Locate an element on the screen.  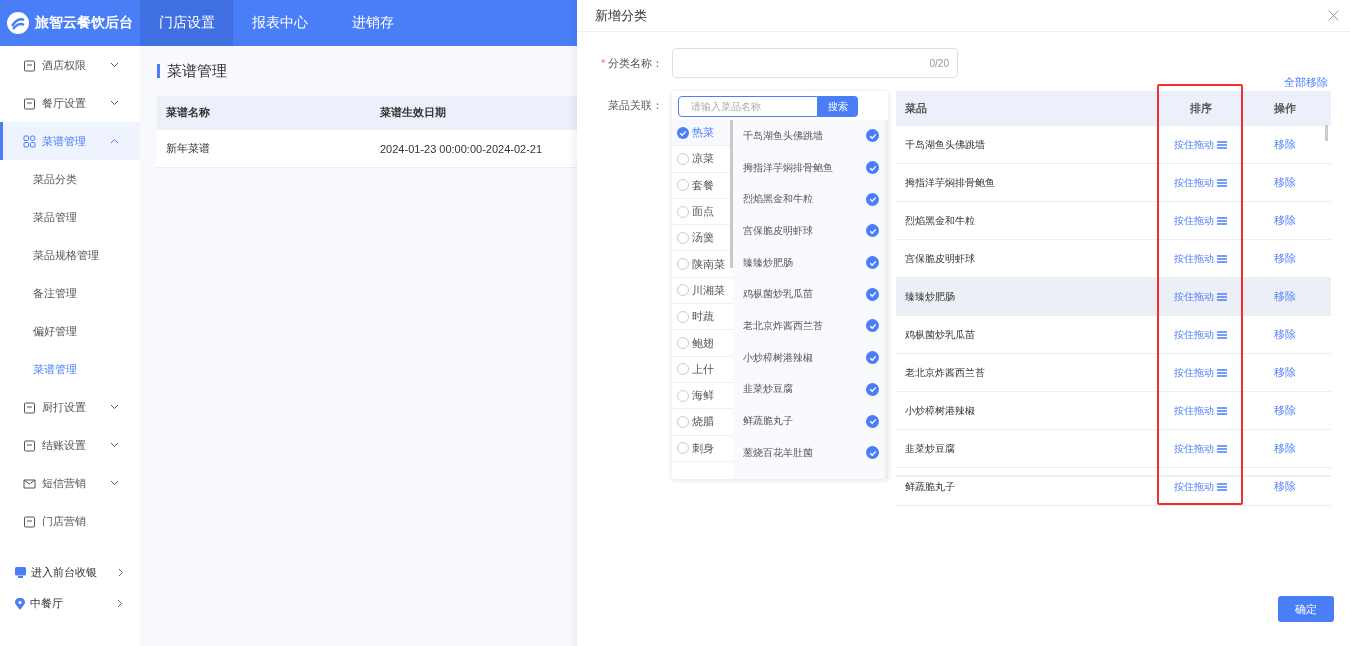
confirm-button: 确定 is located at coordinates (1306, 609).